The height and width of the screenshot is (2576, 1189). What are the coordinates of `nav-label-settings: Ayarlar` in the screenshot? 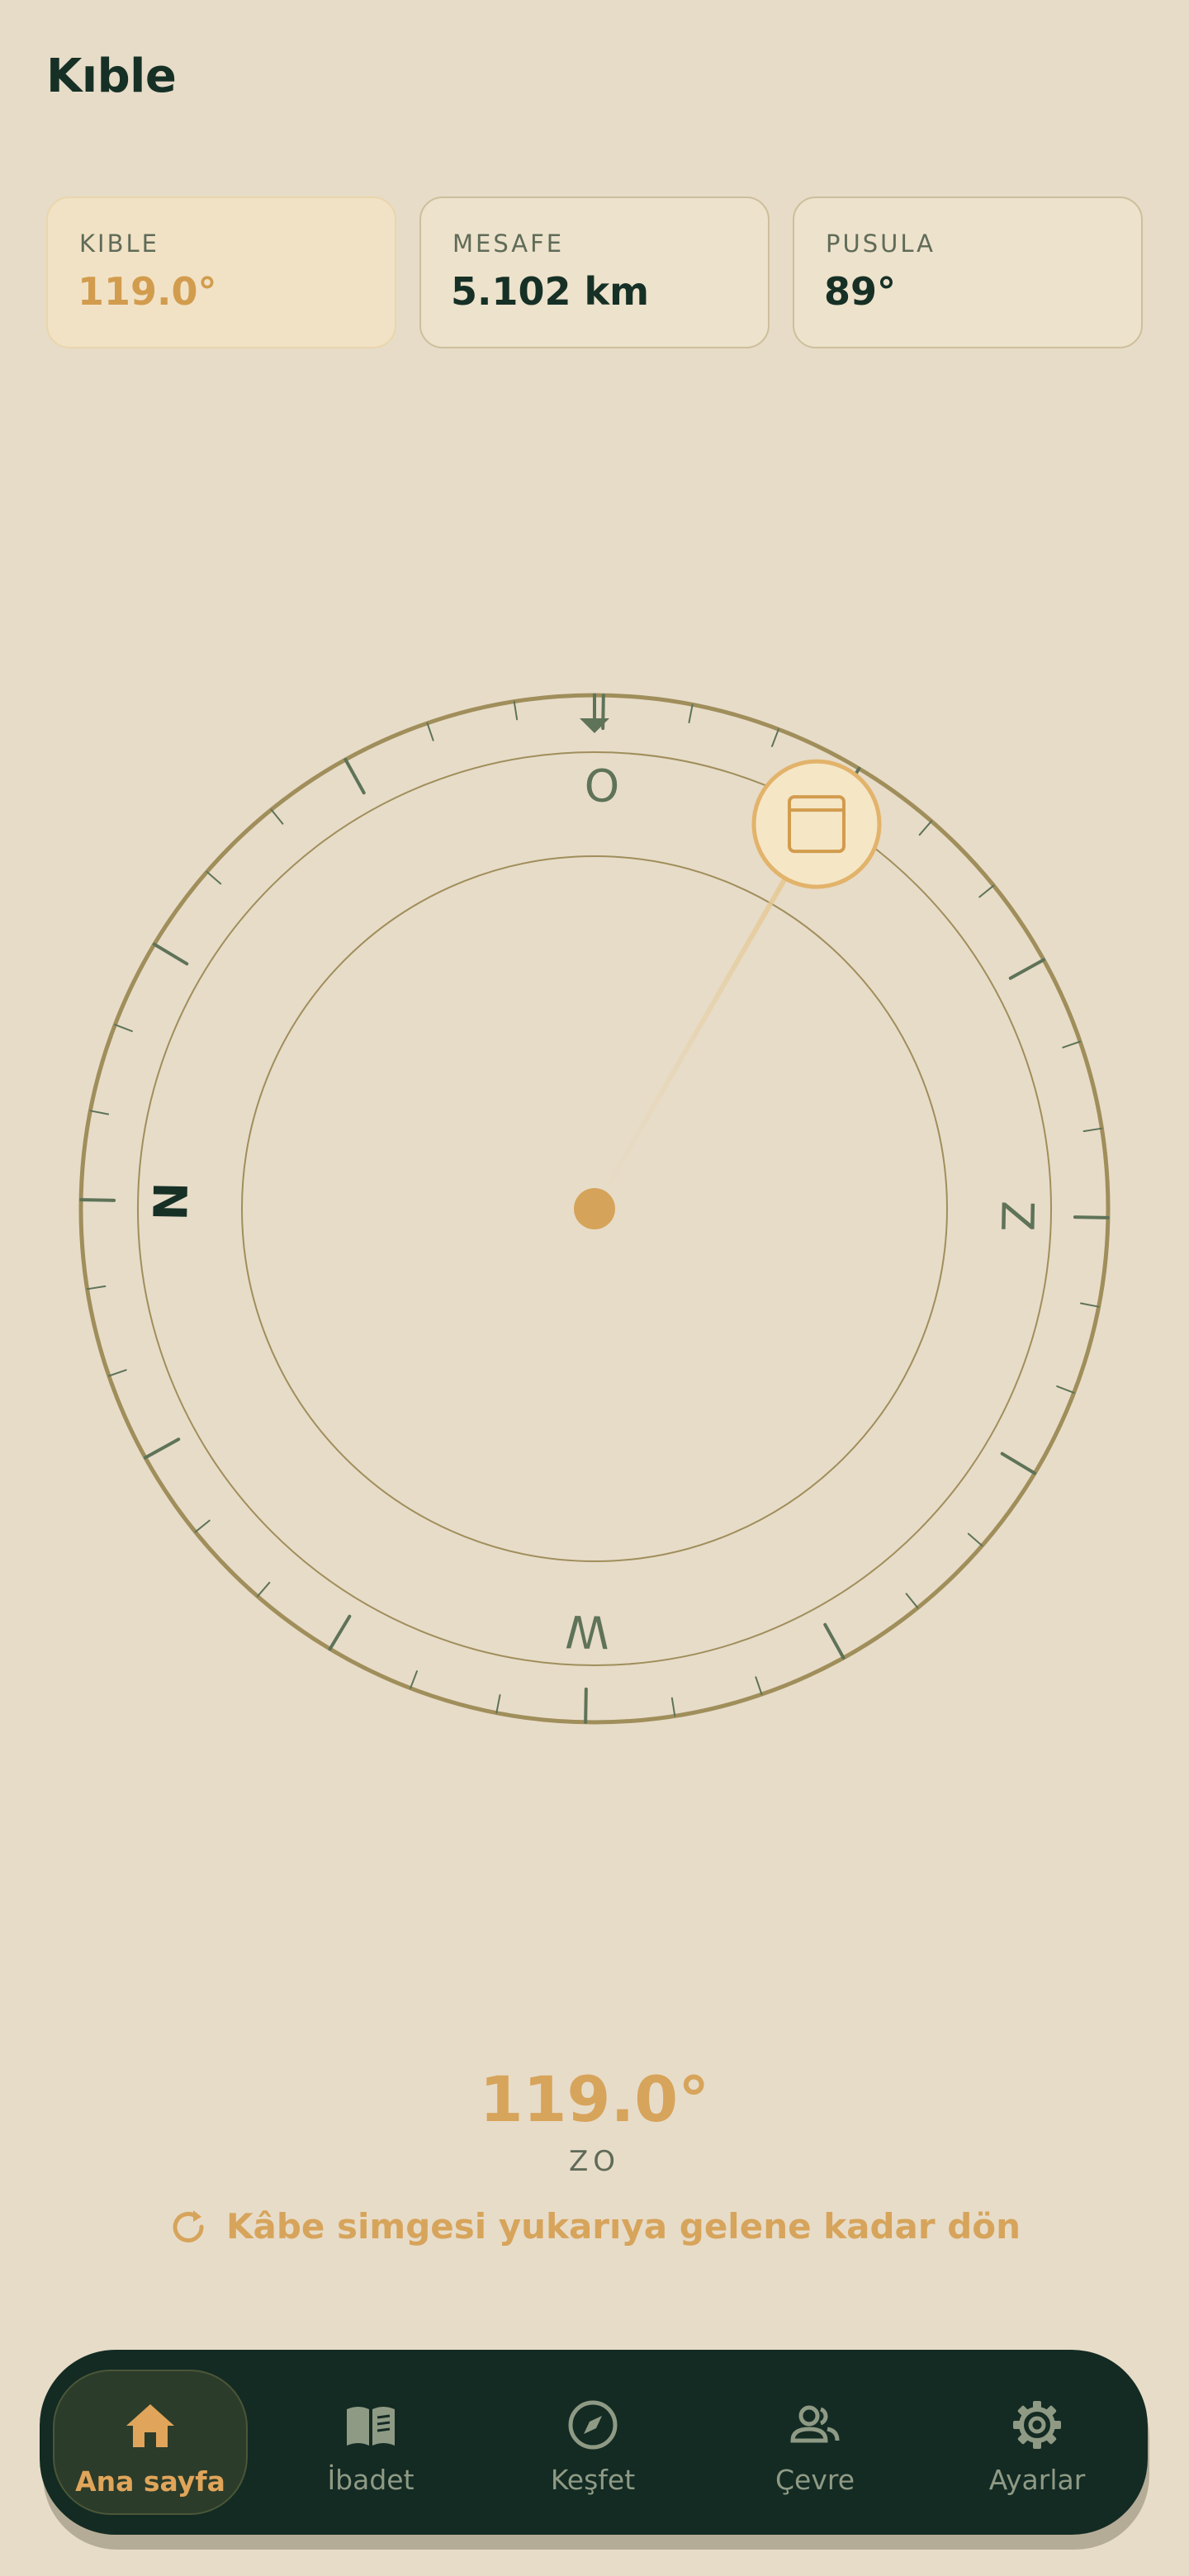 It's located at (1037, 2480).